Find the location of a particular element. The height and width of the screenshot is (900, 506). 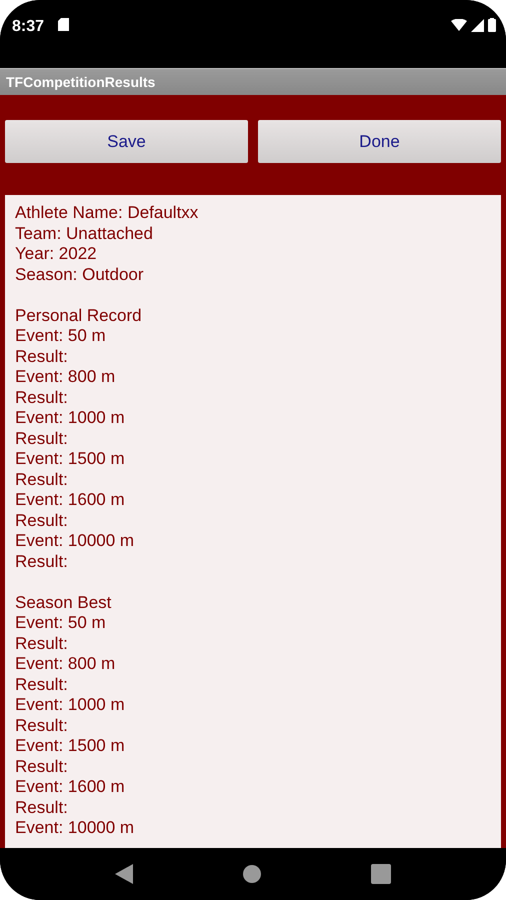

battery-icon is located at coordinates (492, 25).